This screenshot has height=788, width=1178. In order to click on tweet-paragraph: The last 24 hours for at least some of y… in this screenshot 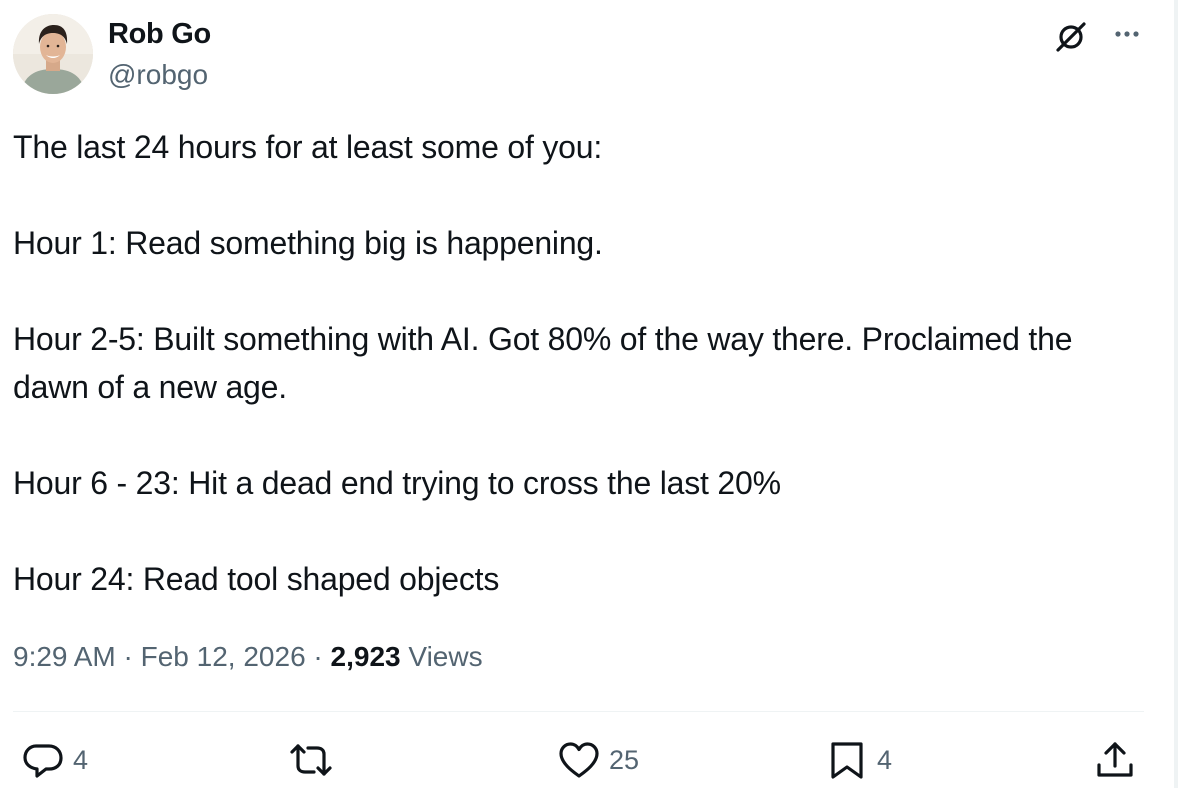, I will do `click(308, 147)`.